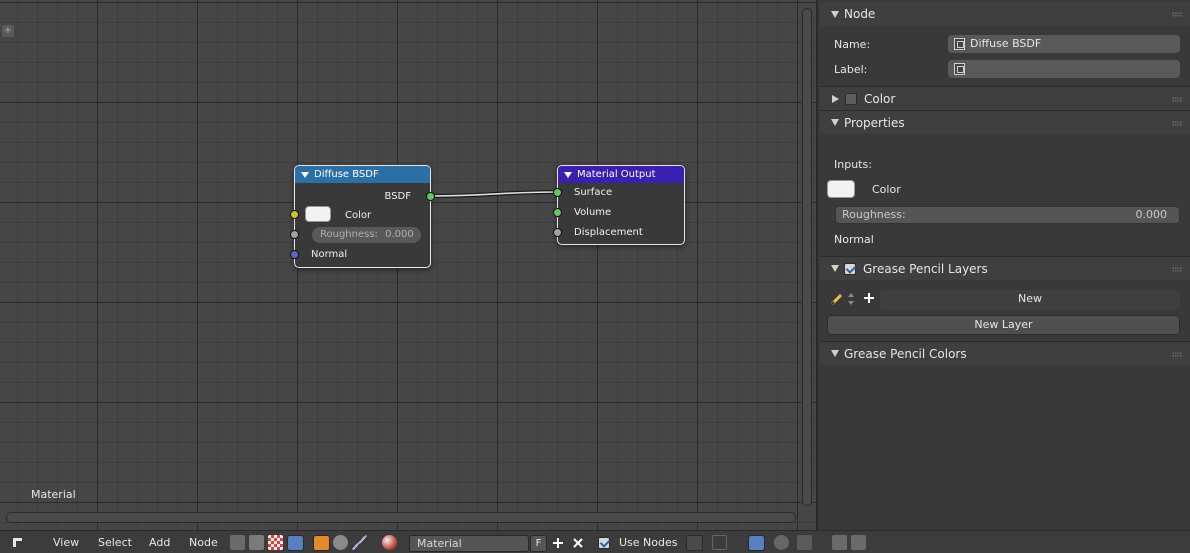 The image size is (1190, 553). I want to click on shader-nodes-icon, so click(237, 542).